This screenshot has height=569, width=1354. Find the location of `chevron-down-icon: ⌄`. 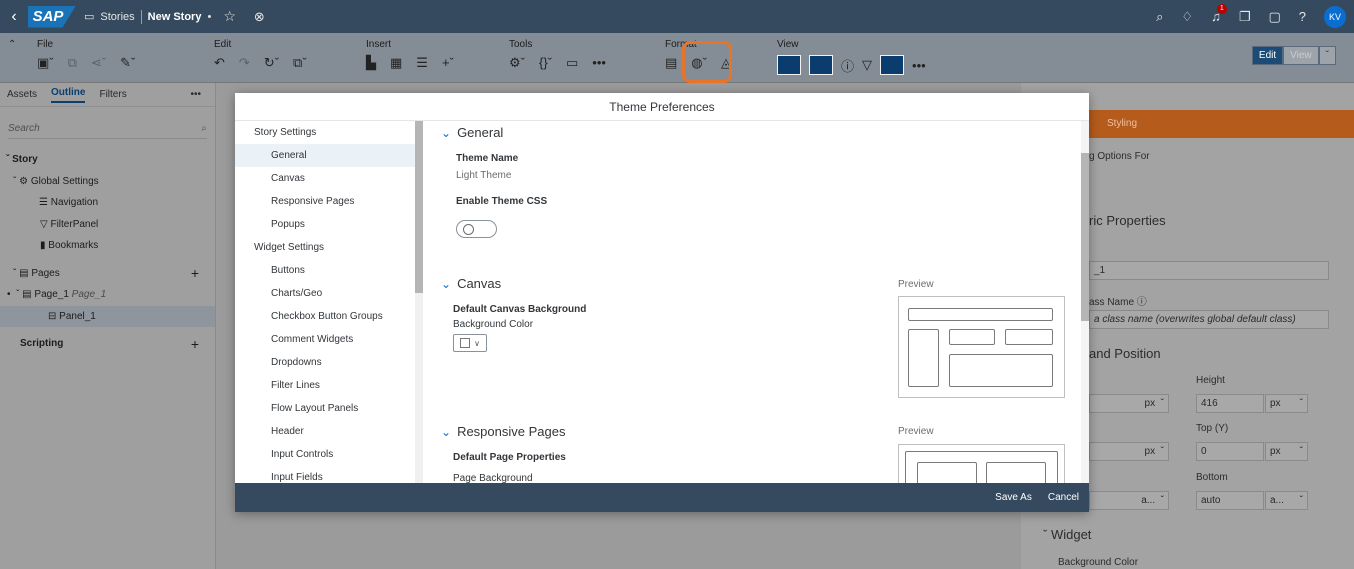

chevron-down-icon: ⌄ is located at coordinates (446, 431).